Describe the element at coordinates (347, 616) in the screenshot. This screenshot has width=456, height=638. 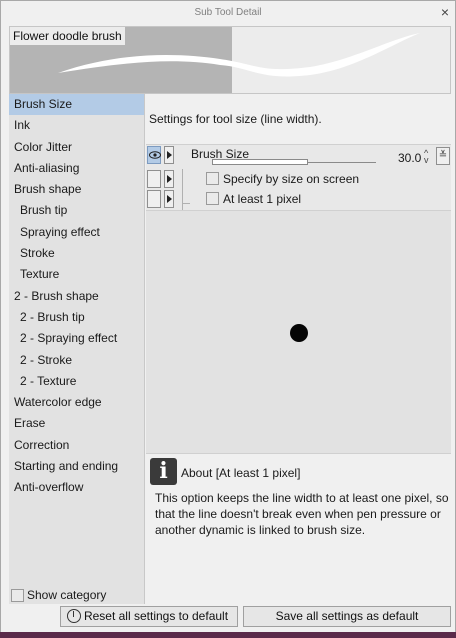
I see `save-all-settings-button: Save all settings as default` at that location.